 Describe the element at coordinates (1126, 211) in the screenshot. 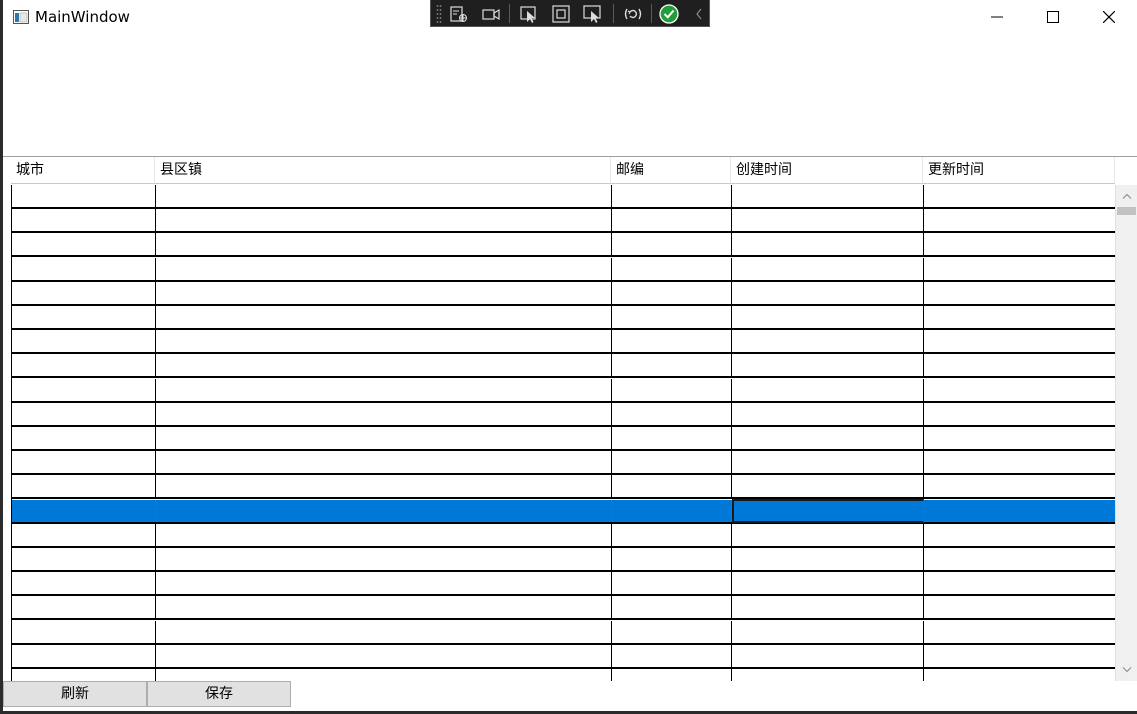

I see `scroll-thumb` at that location.